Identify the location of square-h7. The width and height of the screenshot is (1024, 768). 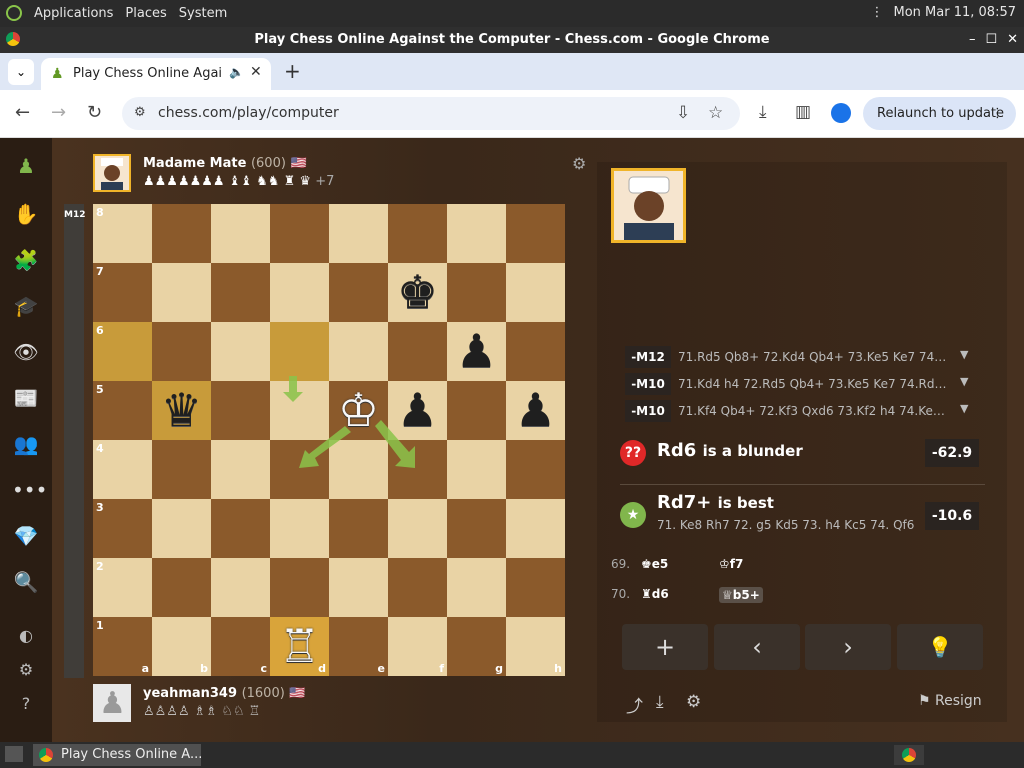
(535, 292).